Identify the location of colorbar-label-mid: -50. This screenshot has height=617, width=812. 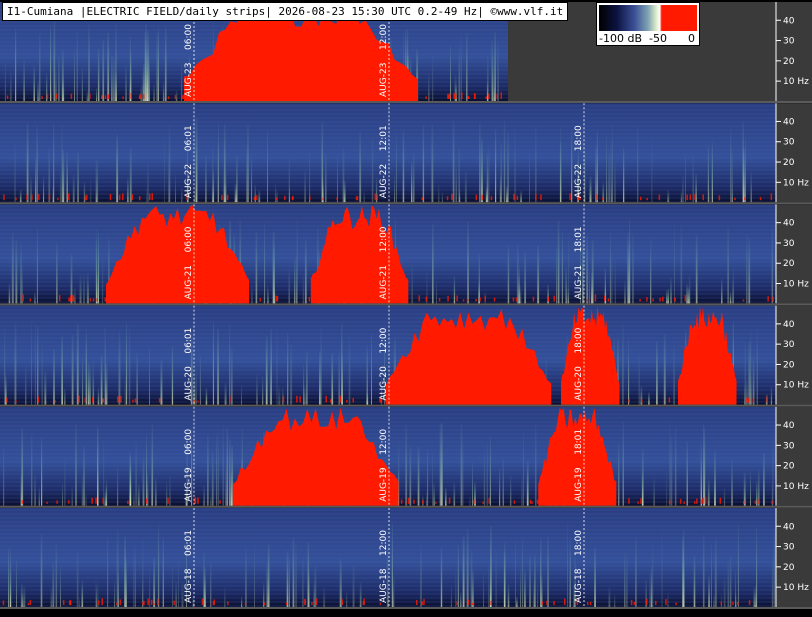
(658, 38).